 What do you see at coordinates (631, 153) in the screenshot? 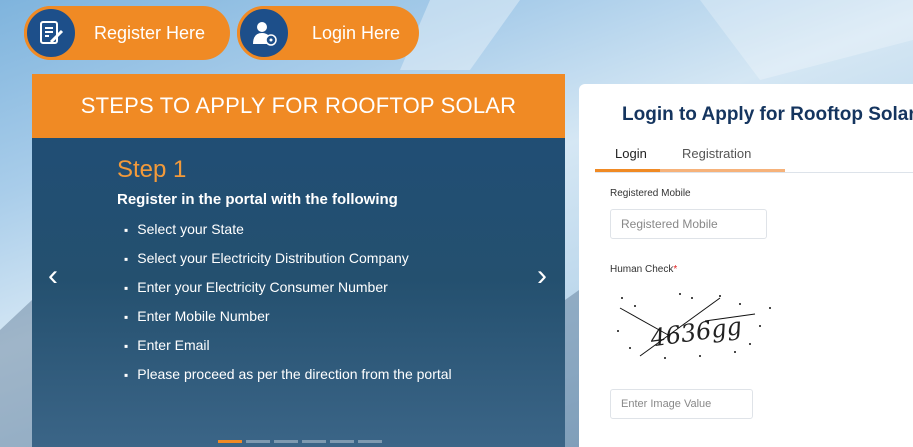
I see `tab-login: Login` at bounding box center [631, 153].